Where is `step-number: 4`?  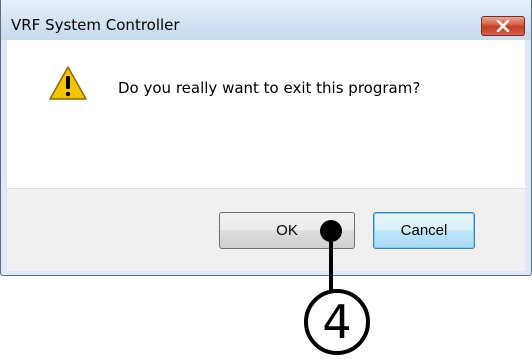 step-number: 4 is located at coordinates (337, 322).